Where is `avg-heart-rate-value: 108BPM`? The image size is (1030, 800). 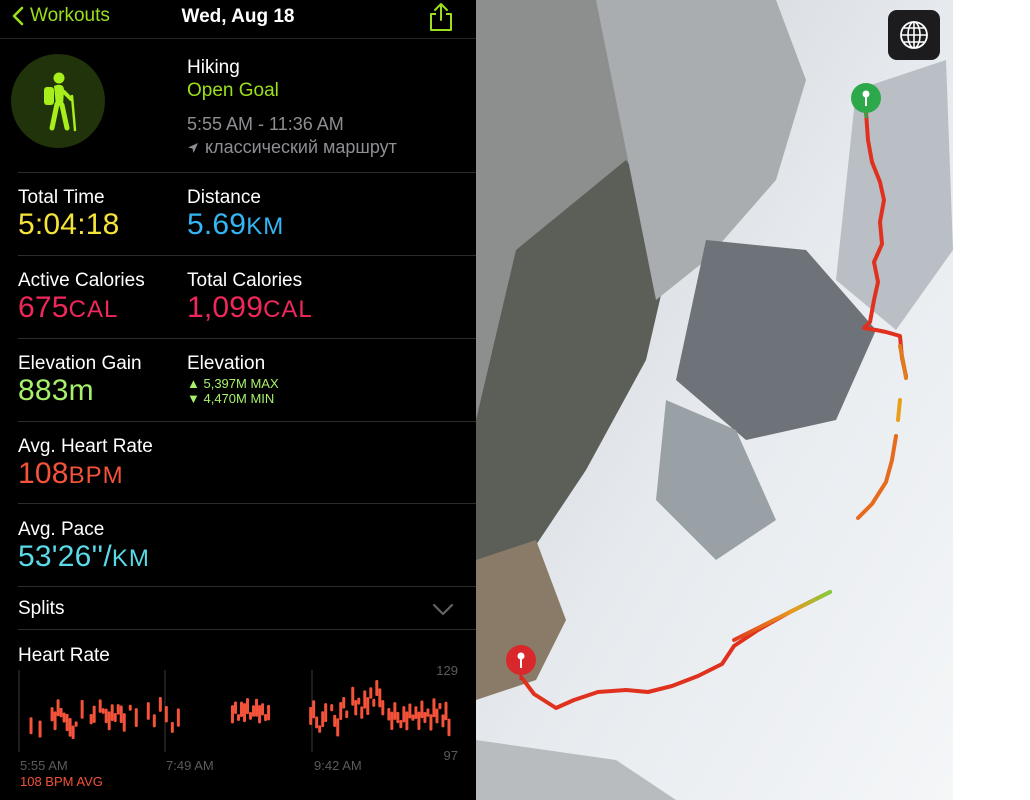 avg-heart-rate-value: 108BPM is located at coordinates (71, 474).